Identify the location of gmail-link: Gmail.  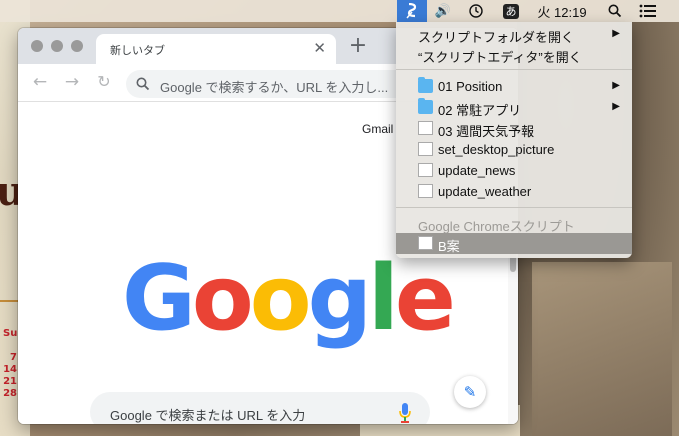
(377, 129).